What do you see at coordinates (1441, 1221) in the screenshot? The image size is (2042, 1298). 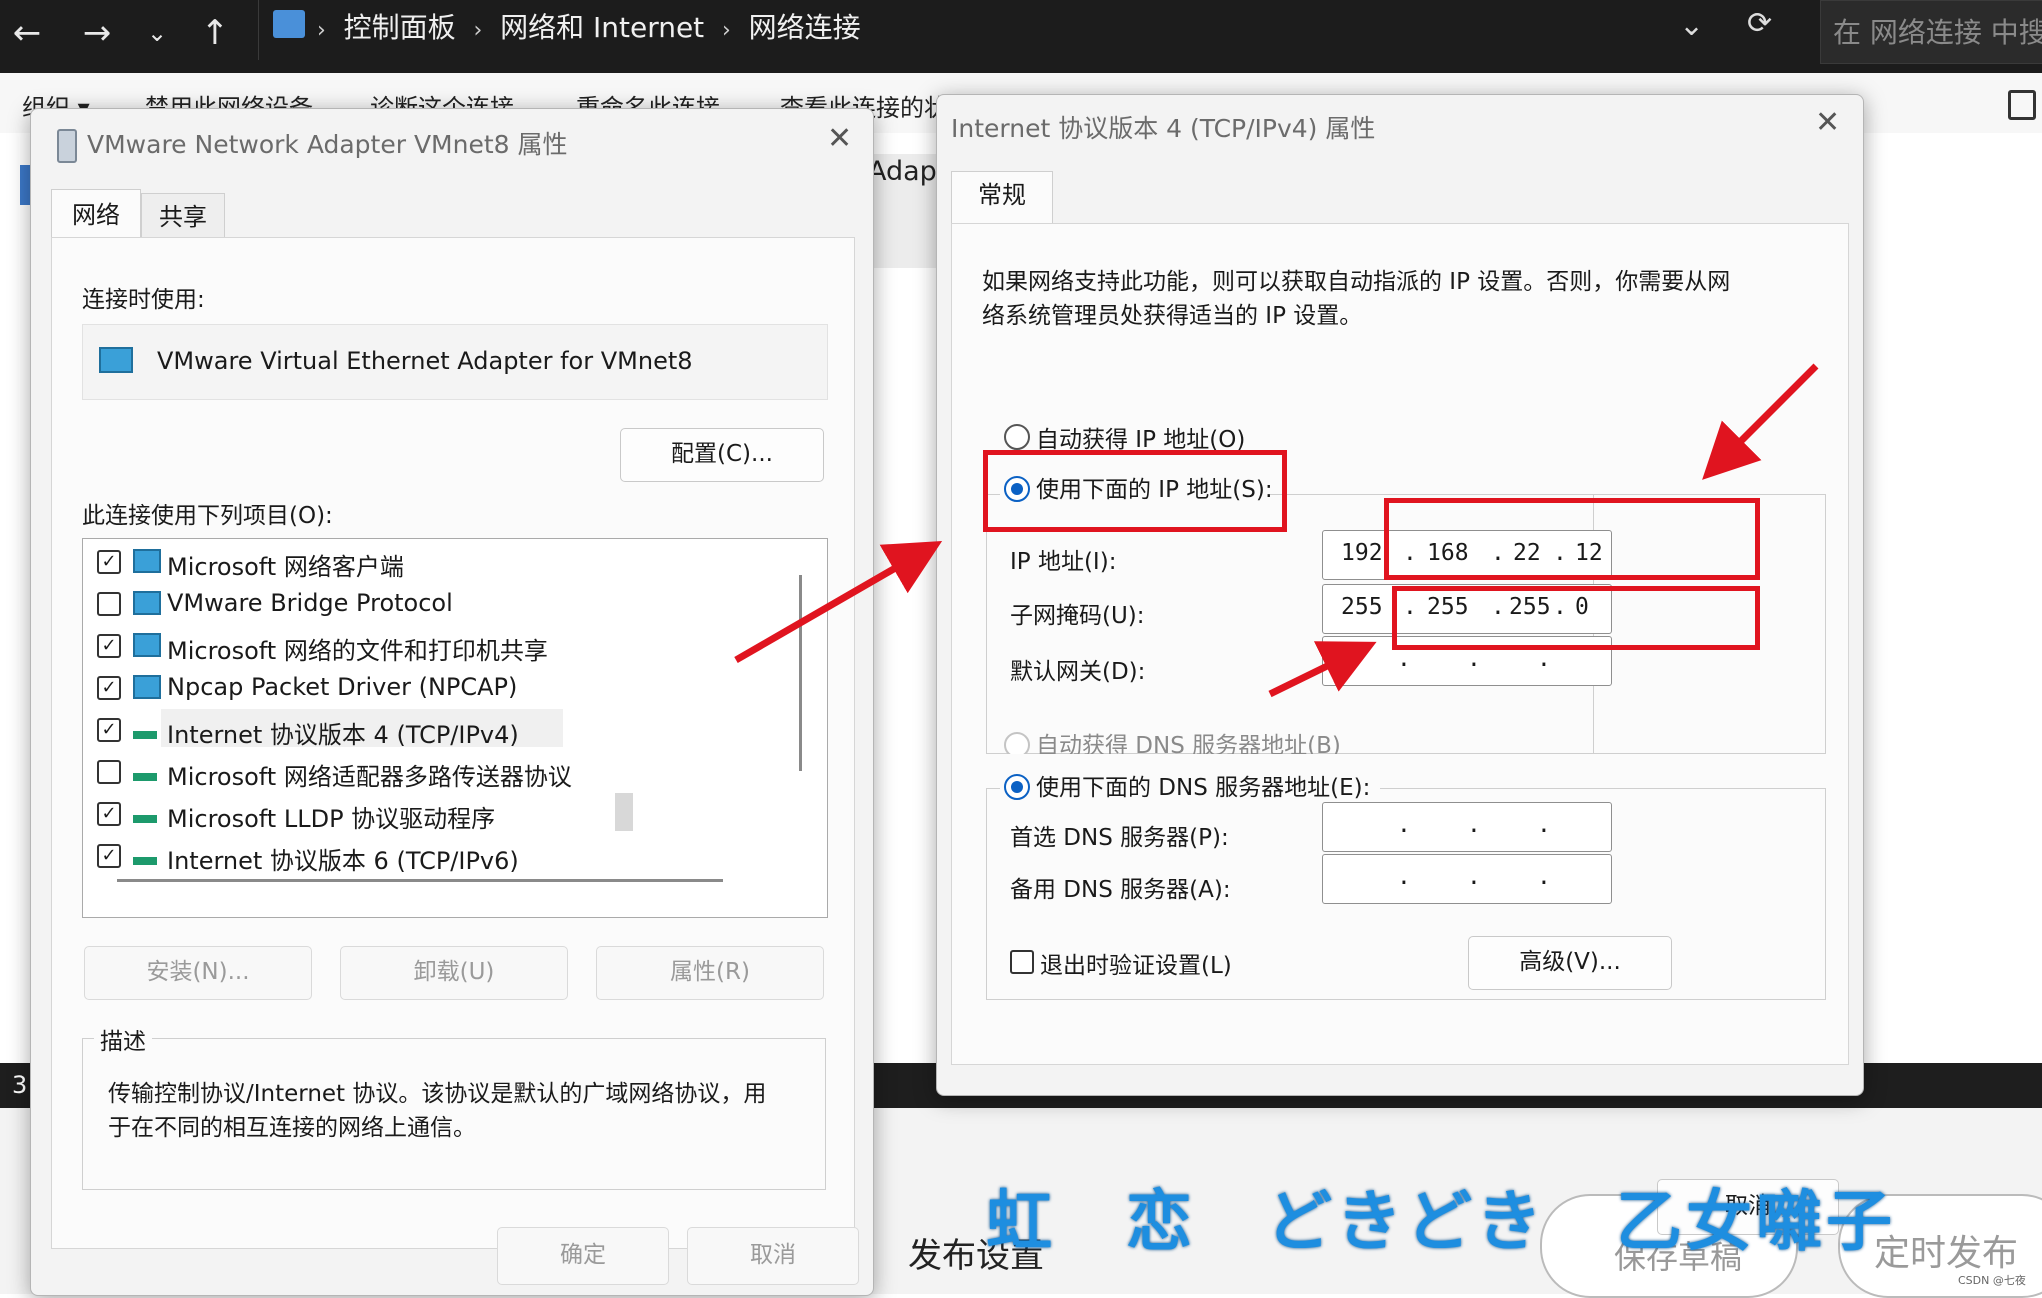 I see `overlay-banner-text: 虹 恋 どきどき 乙女囃子` at bounding box center [1441, 1221].